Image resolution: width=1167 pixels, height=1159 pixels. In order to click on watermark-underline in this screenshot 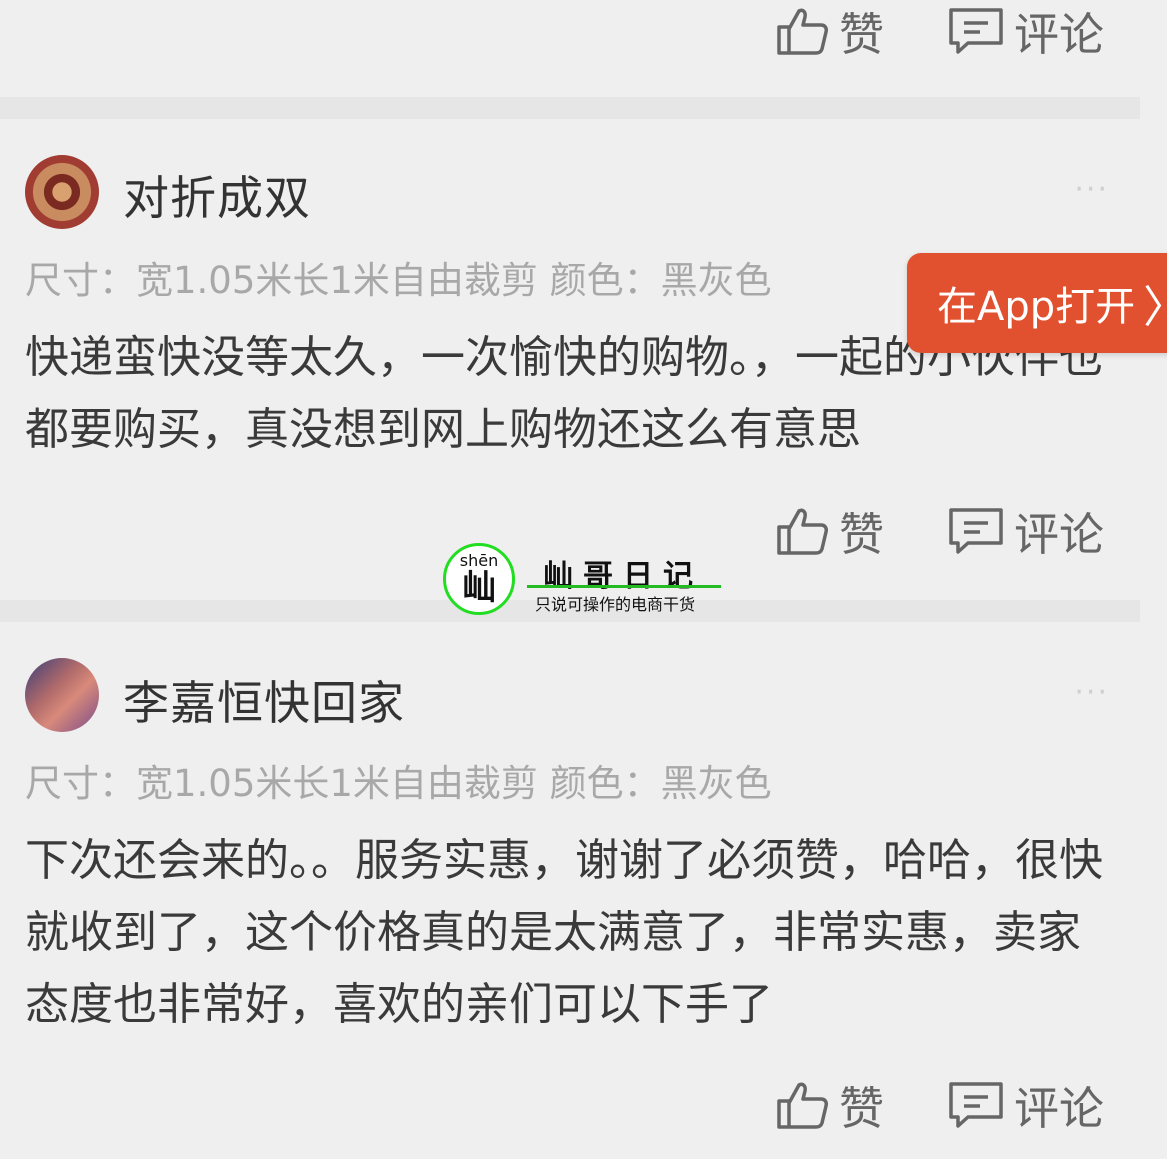, I will do `click(624, 586)`.